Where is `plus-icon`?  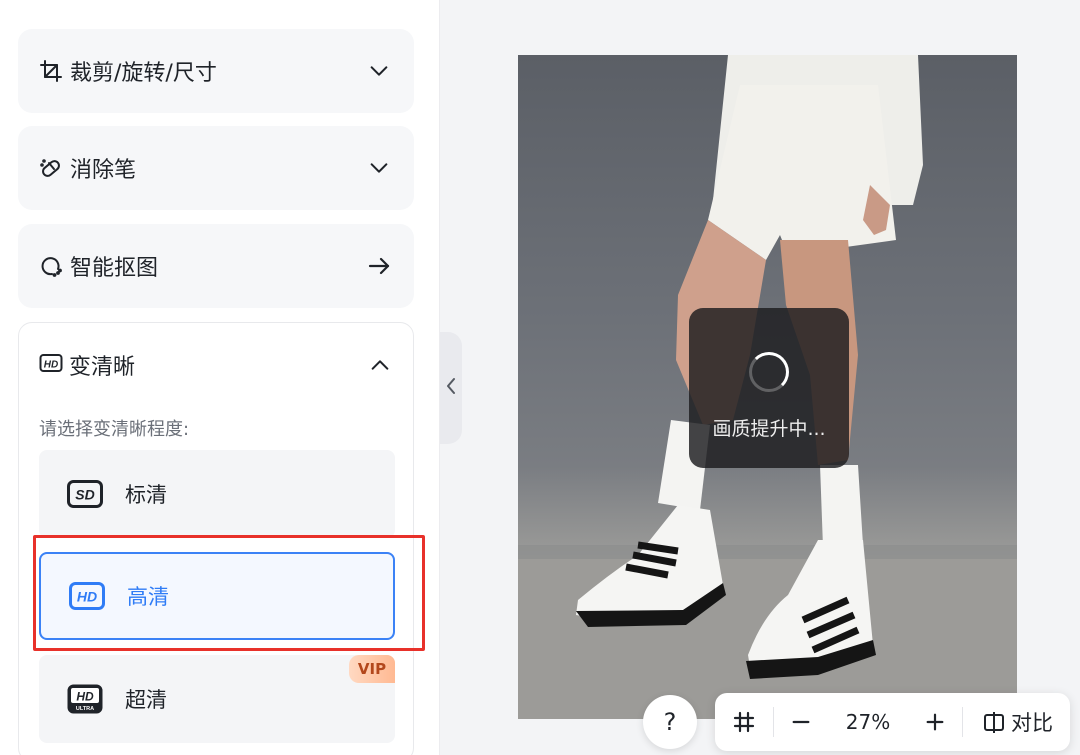
plus-icon is located at coordinates (935, 722).